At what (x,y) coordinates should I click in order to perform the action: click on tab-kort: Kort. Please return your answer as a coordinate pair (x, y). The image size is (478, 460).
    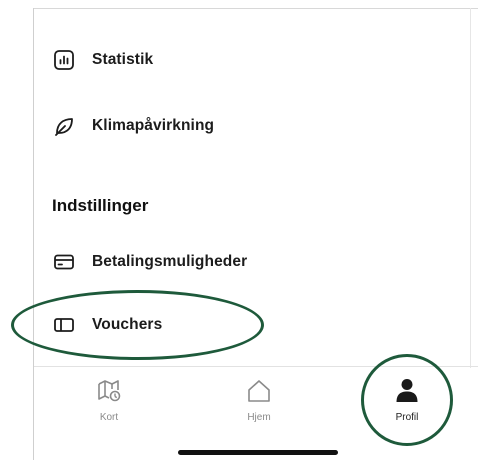
    Looking at the image, I should click on (109, 400).